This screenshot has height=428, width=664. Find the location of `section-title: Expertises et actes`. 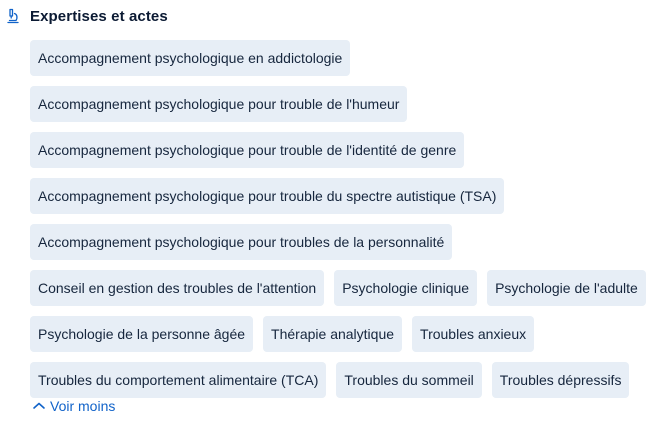

section-title: Expertises et actes is located at coordinates (99, 16).